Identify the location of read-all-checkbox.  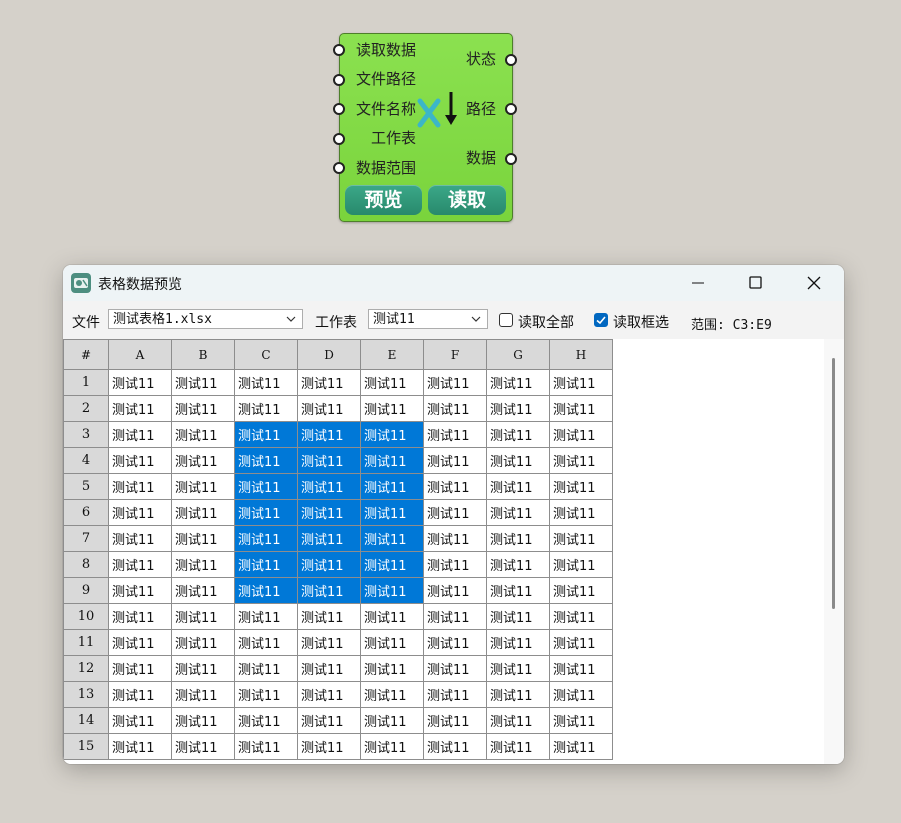
(506, 320).